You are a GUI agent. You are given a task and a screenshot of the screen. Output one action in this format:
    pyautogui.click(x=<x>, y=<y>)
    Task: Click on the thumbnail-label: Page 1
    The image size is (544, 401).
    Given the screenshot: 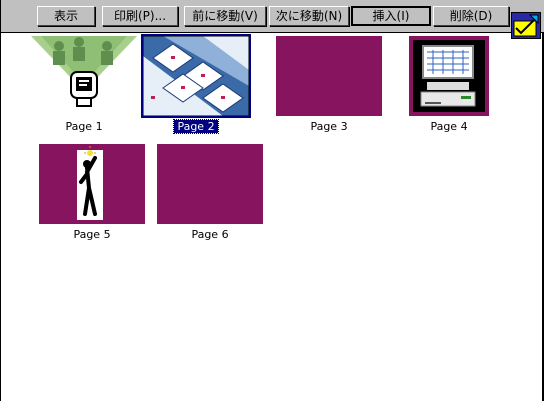 What is the action you would take?
    pyautogui.click(x=84, y=126)
    